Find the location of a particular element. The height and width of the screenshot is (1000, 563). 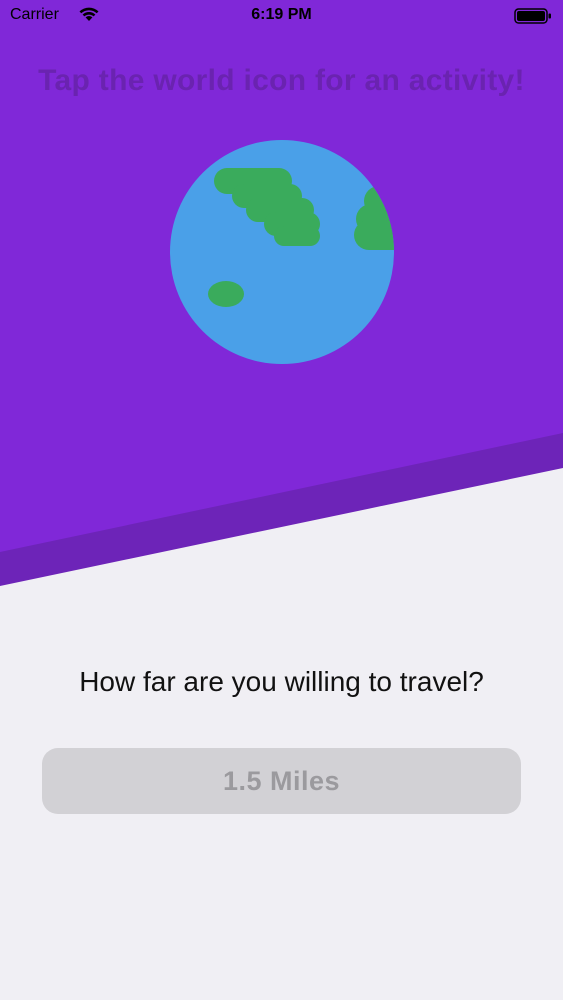

status-time: 6:19 PM is located at coordinates (281, 14).